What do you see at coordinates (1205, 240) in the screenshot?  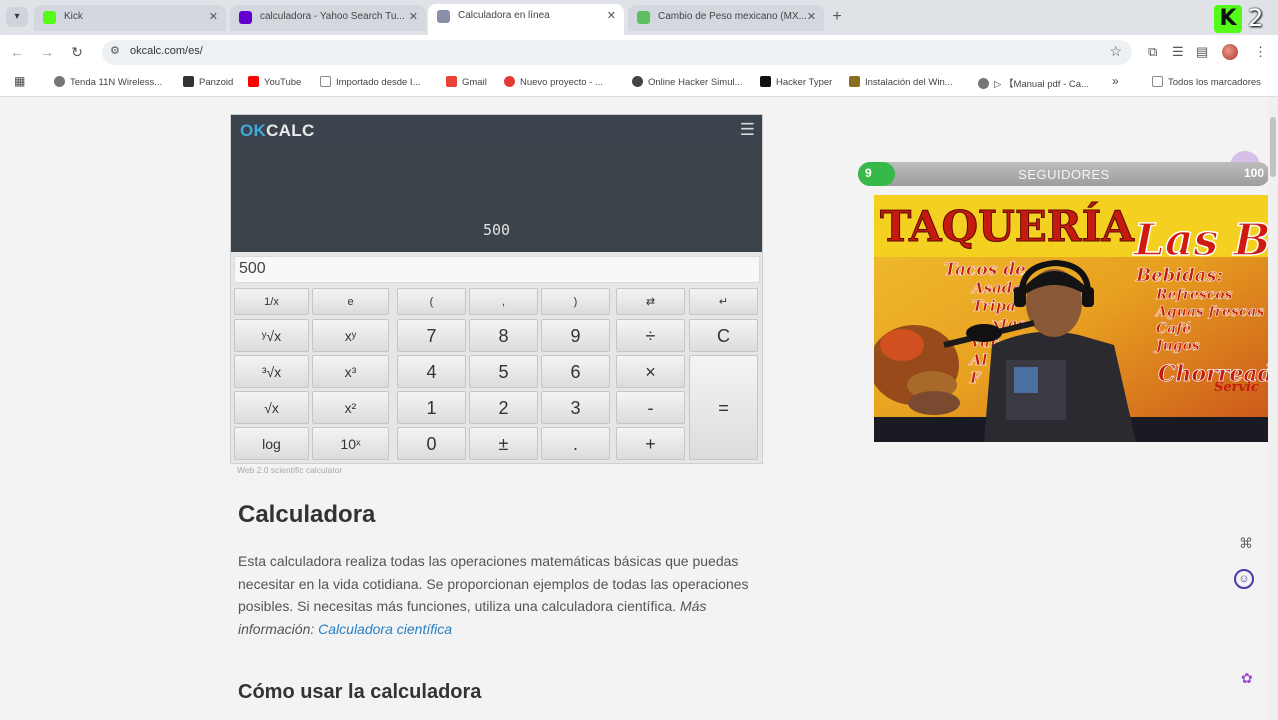 I see `banner-script: Las Br` at bounding box center [1205, 240].